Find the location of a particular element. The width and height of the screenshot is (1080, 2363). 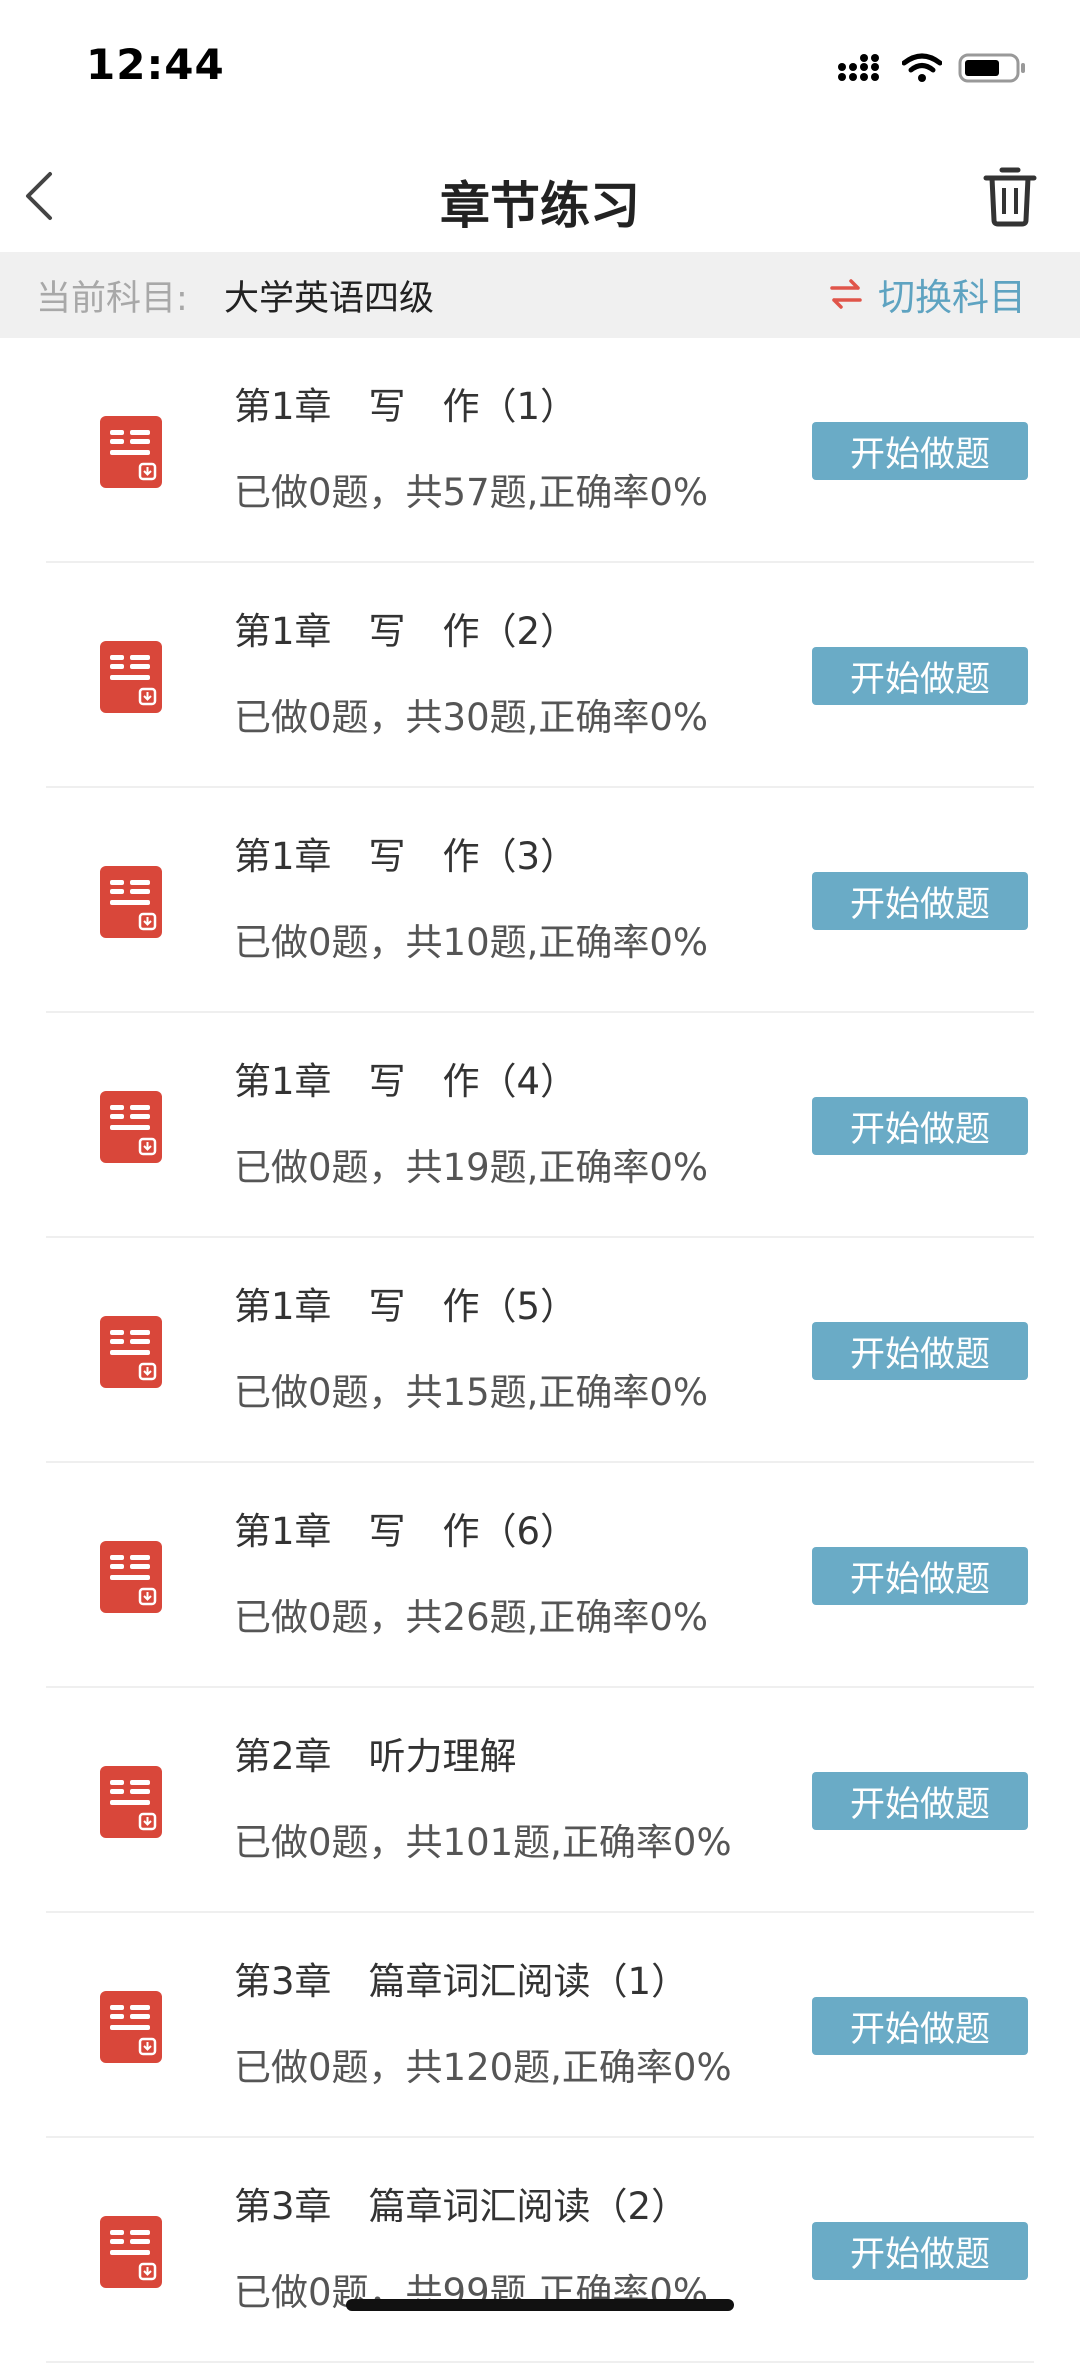

chapter-title: 第3章 篇章词汇阅读（1） is located at coordinates (461, 1981).